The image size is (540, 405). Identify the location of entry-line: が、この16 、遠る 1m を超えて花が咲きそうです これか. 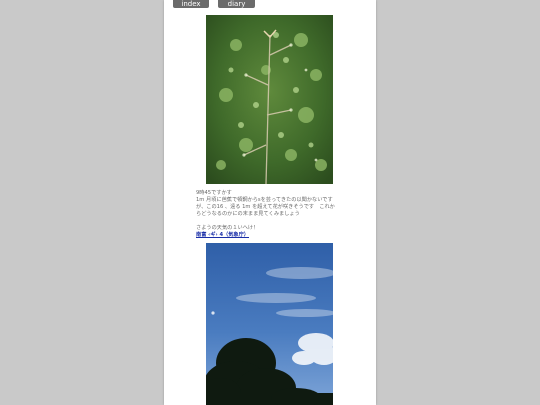
(265, 207).